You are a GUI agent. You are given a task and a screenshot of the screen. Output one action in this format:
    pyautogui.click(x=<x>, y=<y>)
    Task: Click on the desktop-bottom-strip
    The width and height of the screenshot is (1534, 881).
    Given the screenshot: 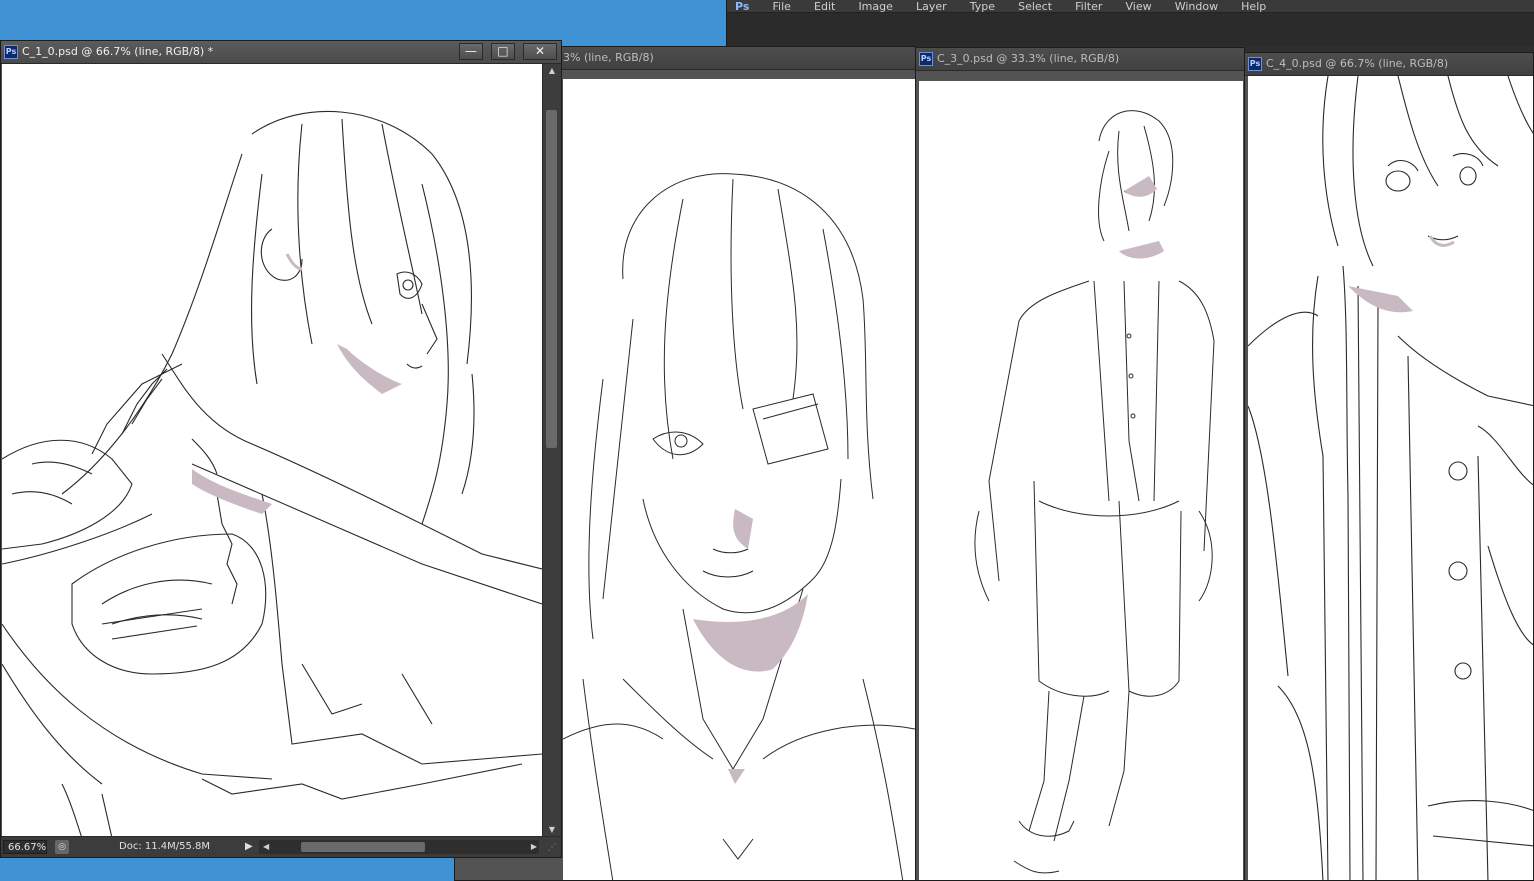 What is the action you would take?
    pyautogui.click(x=227, y=869)
    